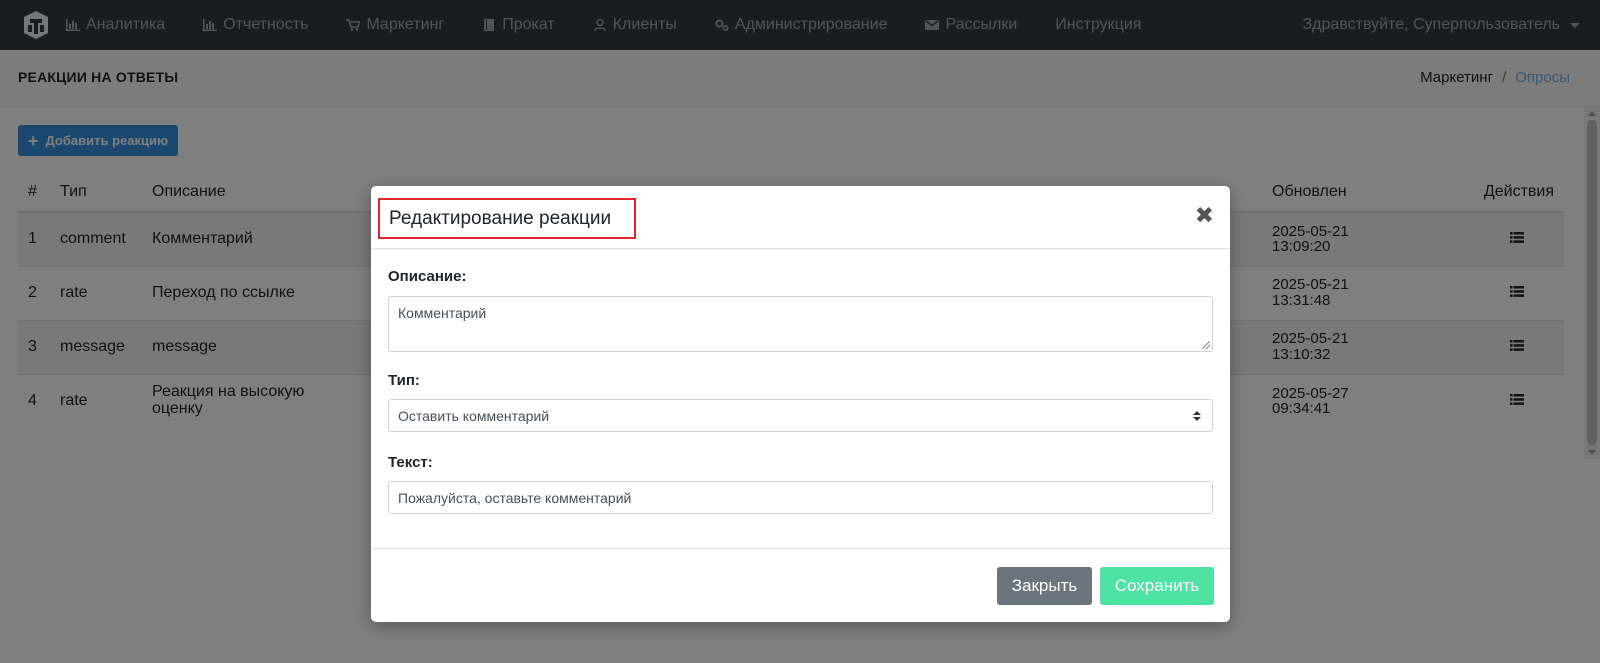 This screenshot has height=663, width=1600. I want to click on type-select-value: Оставить комментарий, so click(474, 415).